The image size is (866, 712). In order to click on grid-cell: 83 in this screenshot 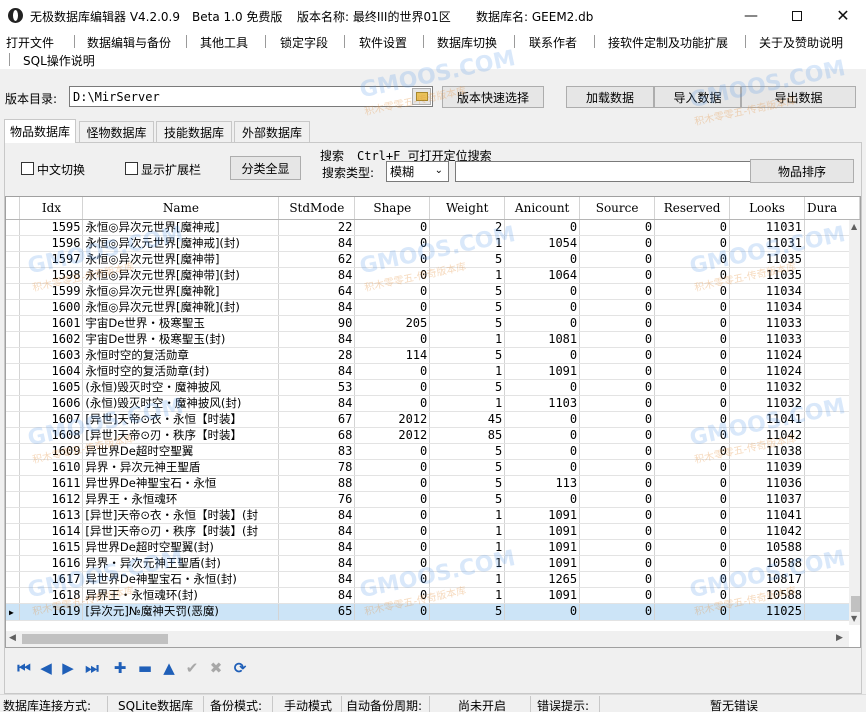, I will do `click(317, 451)`.